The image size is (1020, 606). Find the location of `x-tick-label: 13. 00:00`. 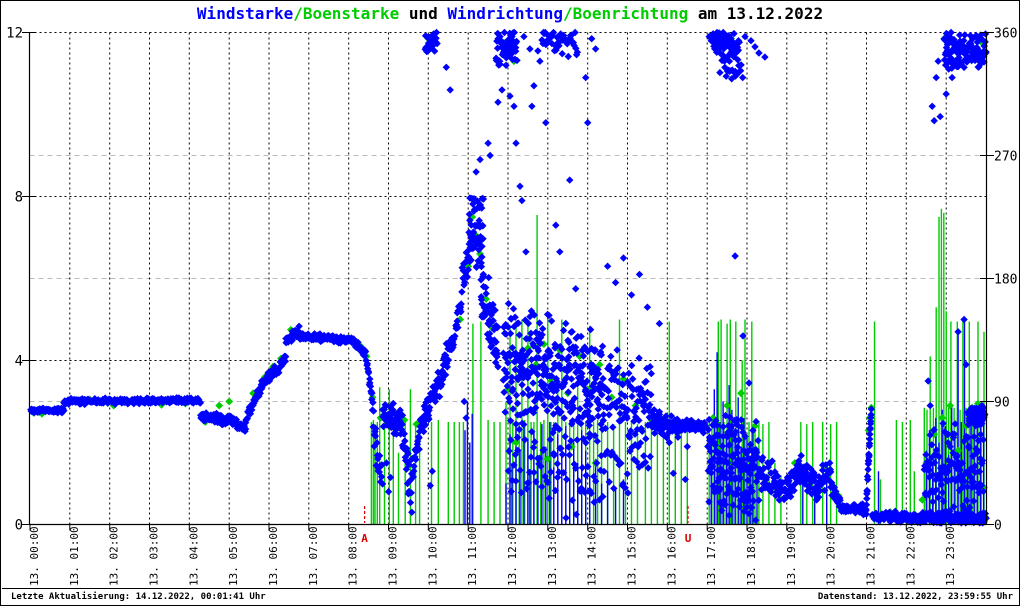

x-tick-label: 13. 00:00 is located at coordinates (34, 556).